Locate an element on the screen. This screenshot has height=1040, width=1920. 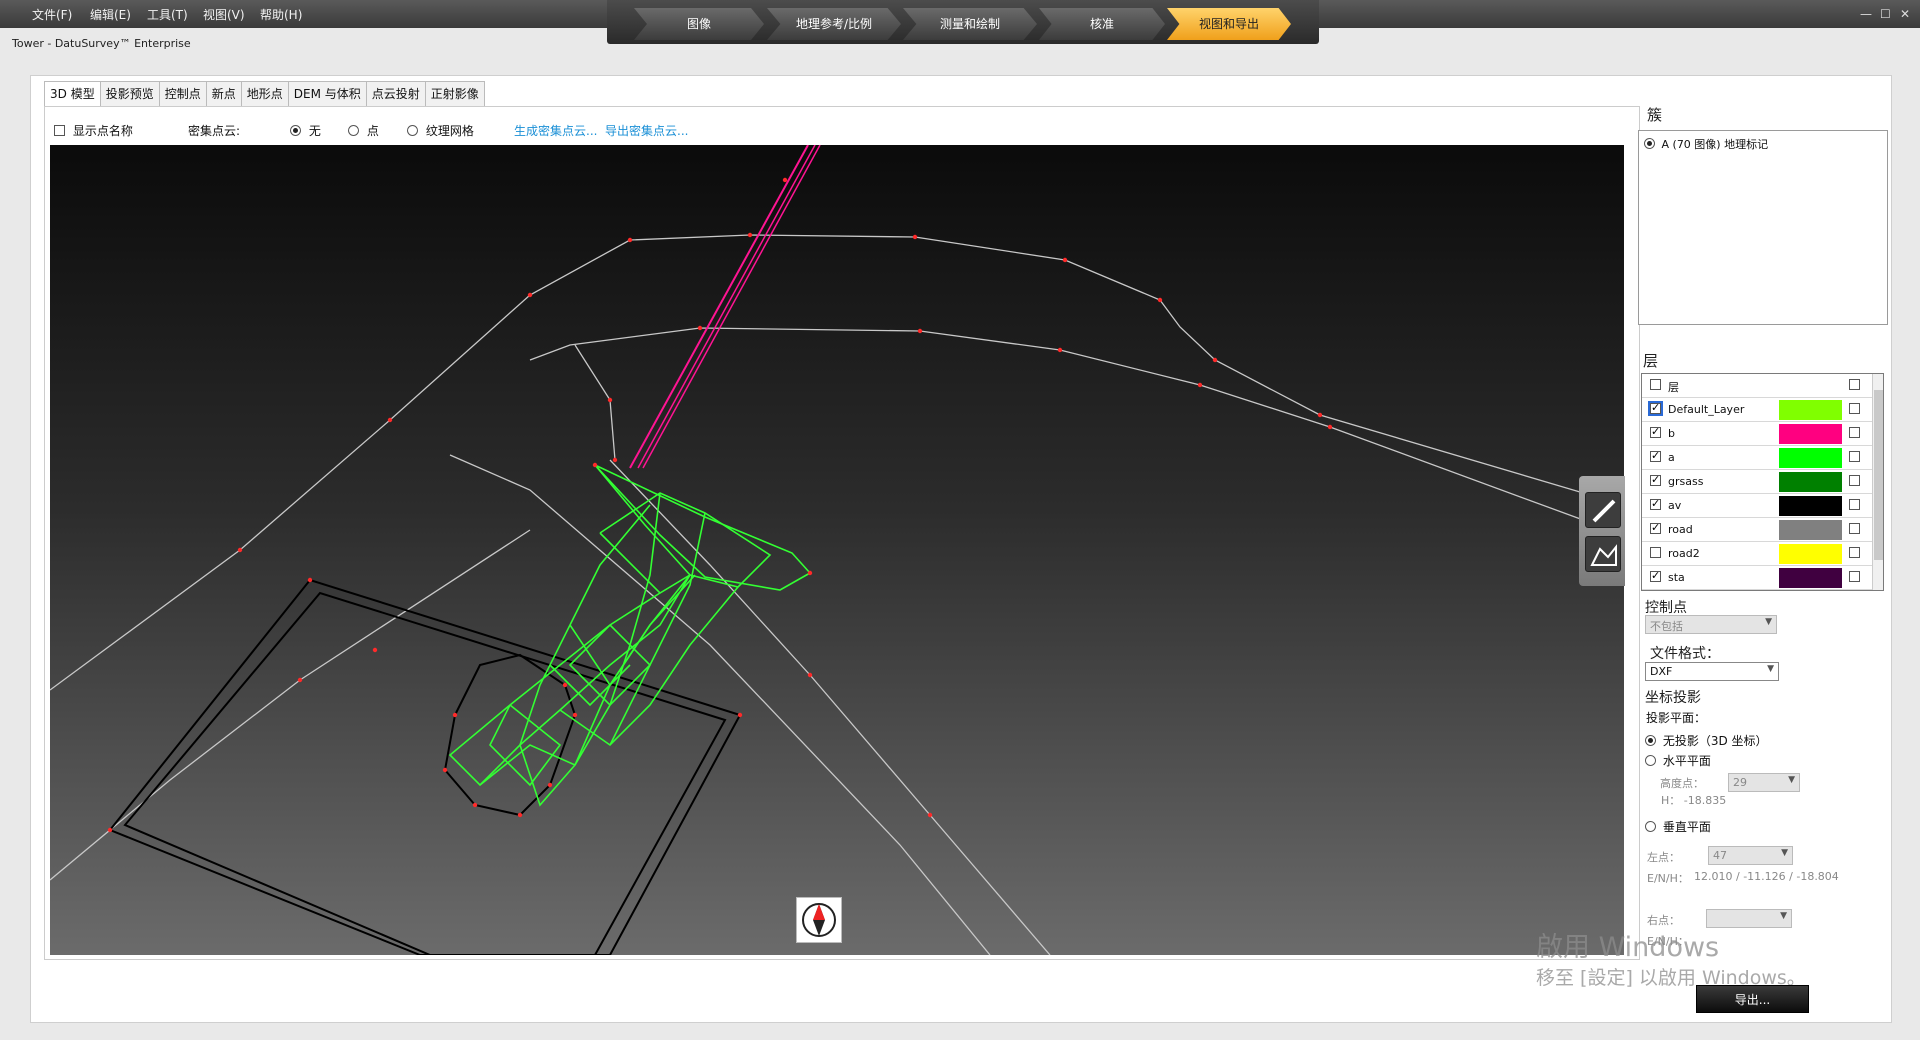
radio-none is located at coordinates (295, 130).